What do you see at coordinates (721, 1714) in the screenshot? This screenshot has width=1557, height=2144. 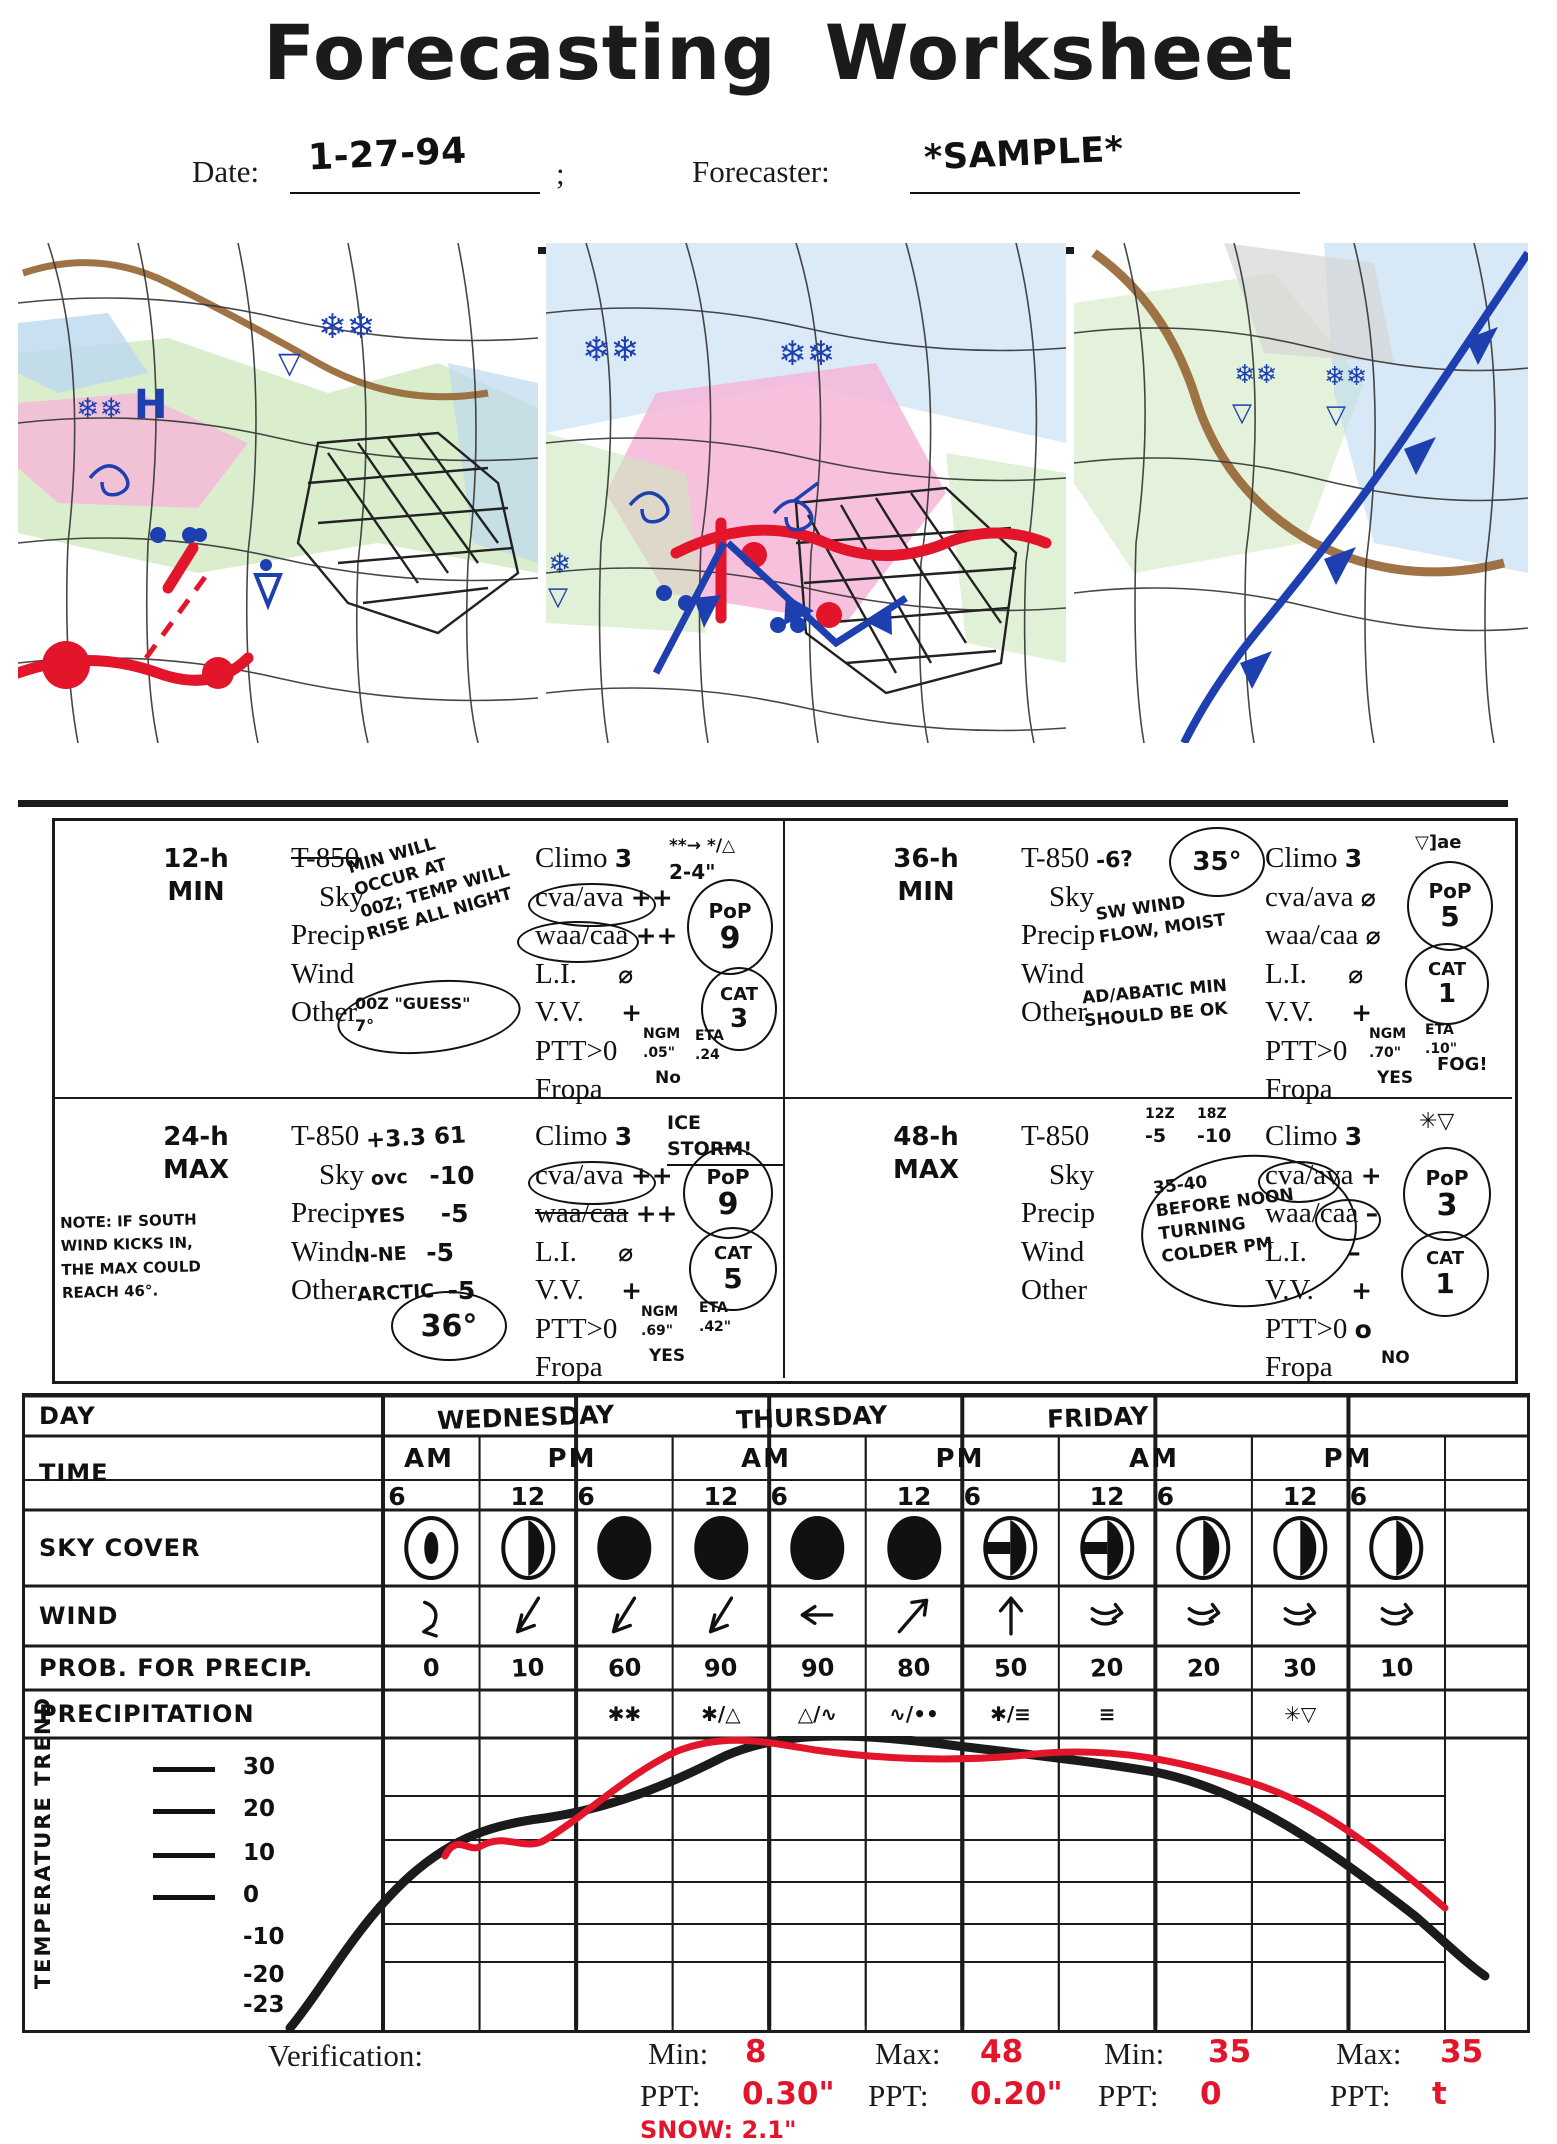 I see `precip-symbol-cell: ✱/△` at bounding box center [721, 1714].